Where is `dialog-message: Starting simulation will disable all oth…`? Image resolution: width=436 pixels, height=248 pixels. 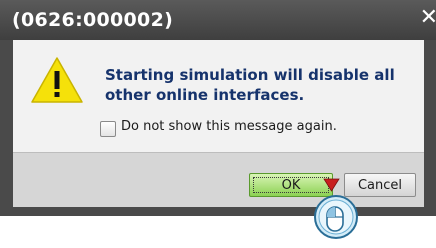 dialog-message: Starting simulation will disable all oth… is located at coordinates (250, 85).